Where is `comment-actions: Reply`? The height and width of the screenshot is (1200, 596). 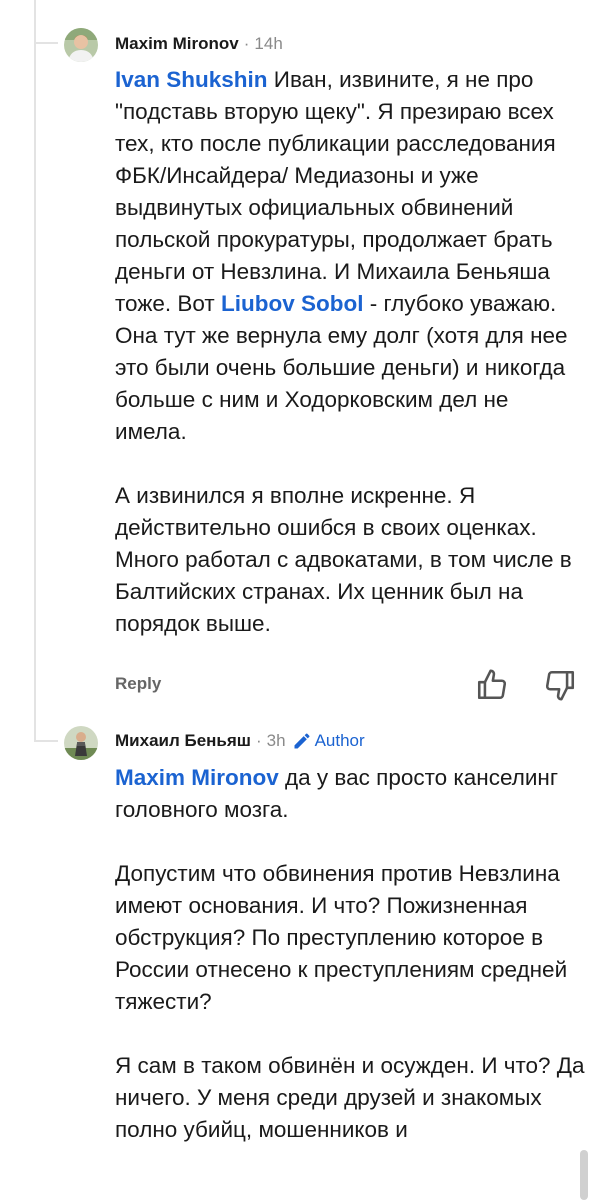
comment-actions: Reply is located at coordinates (347, 686).